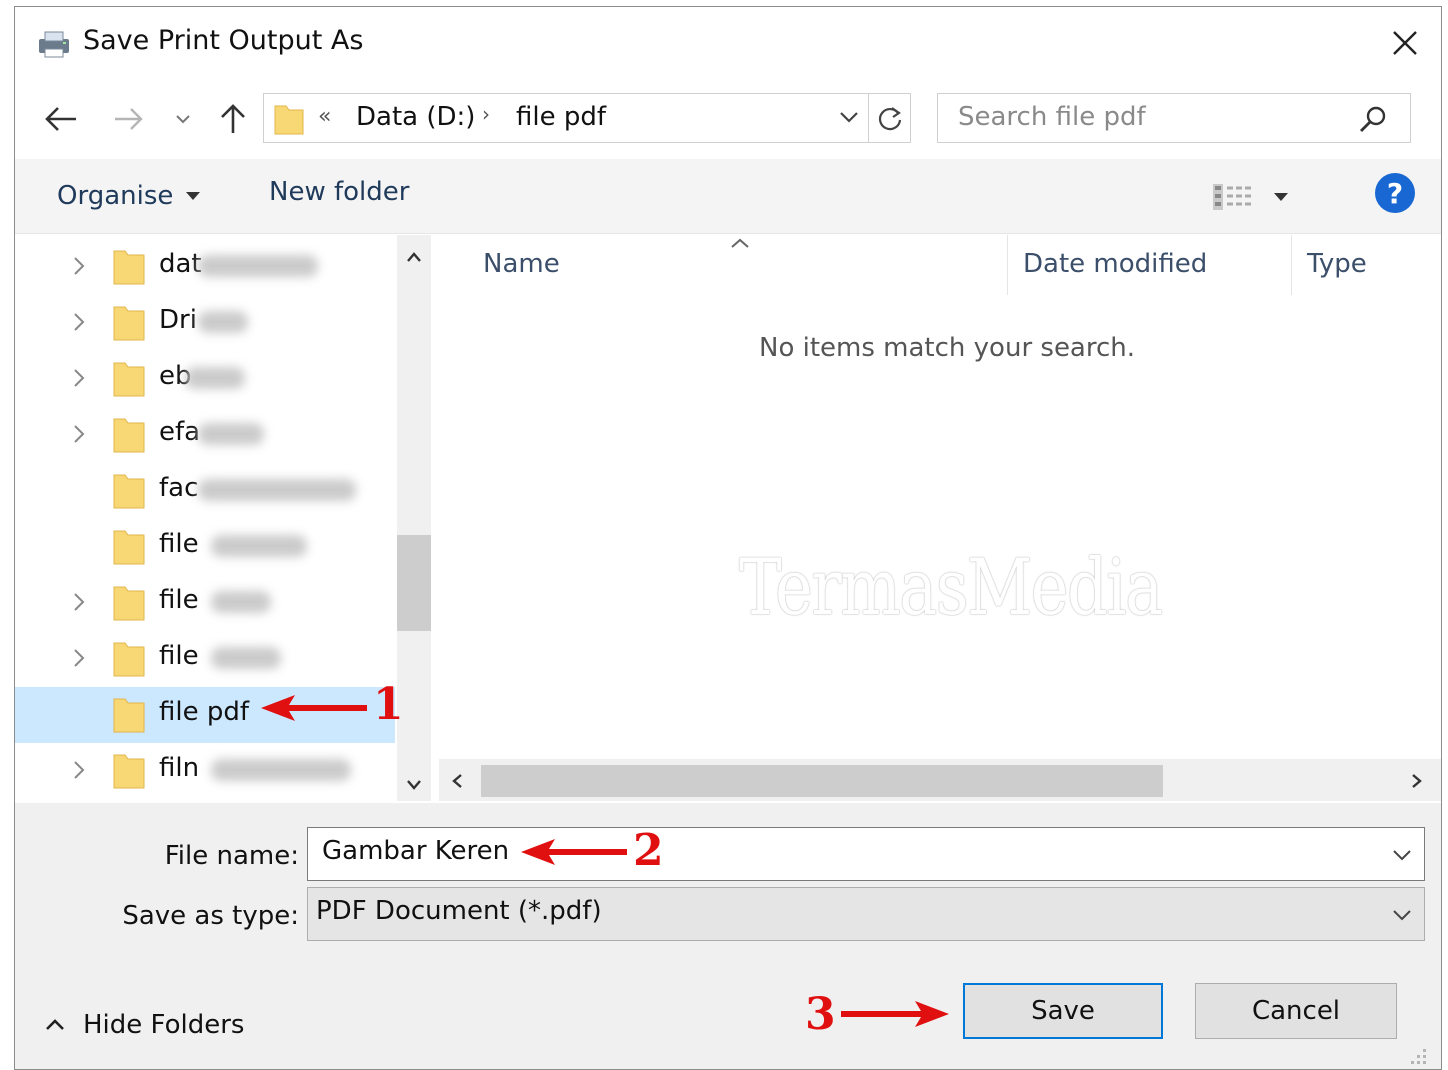 The width and height of the screenshot is (1448, 1070). Describe the element at coordinates (144, 1025) in the screenshot. I see `hide-folders-button: Hide Folders` at that location.